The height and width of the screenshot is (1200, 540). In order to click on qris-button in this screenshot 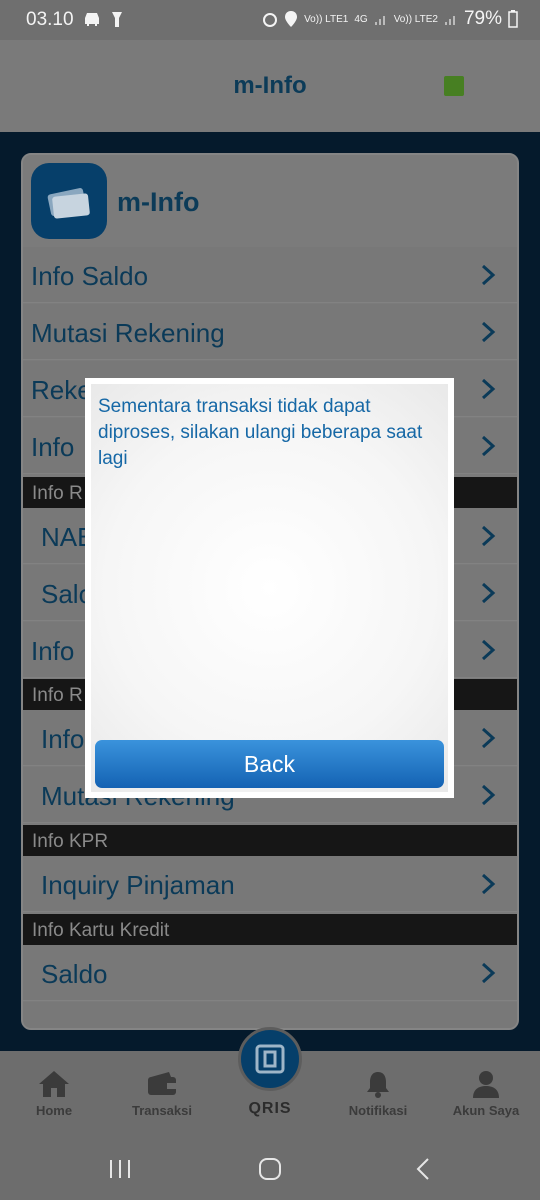, I will do `click(270, 1059)`.